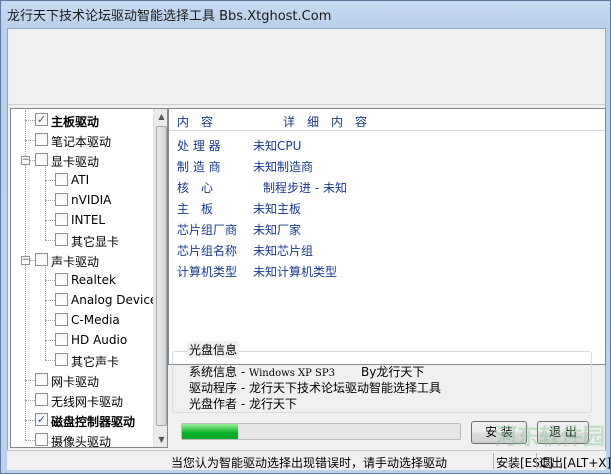 Image resolution: width=611 pixels, height=474 pixels. What do you see at coordinates (95, 320) in the screenshot?
I see `tree-item-label: C-Media` at bounding box center [95, 320].